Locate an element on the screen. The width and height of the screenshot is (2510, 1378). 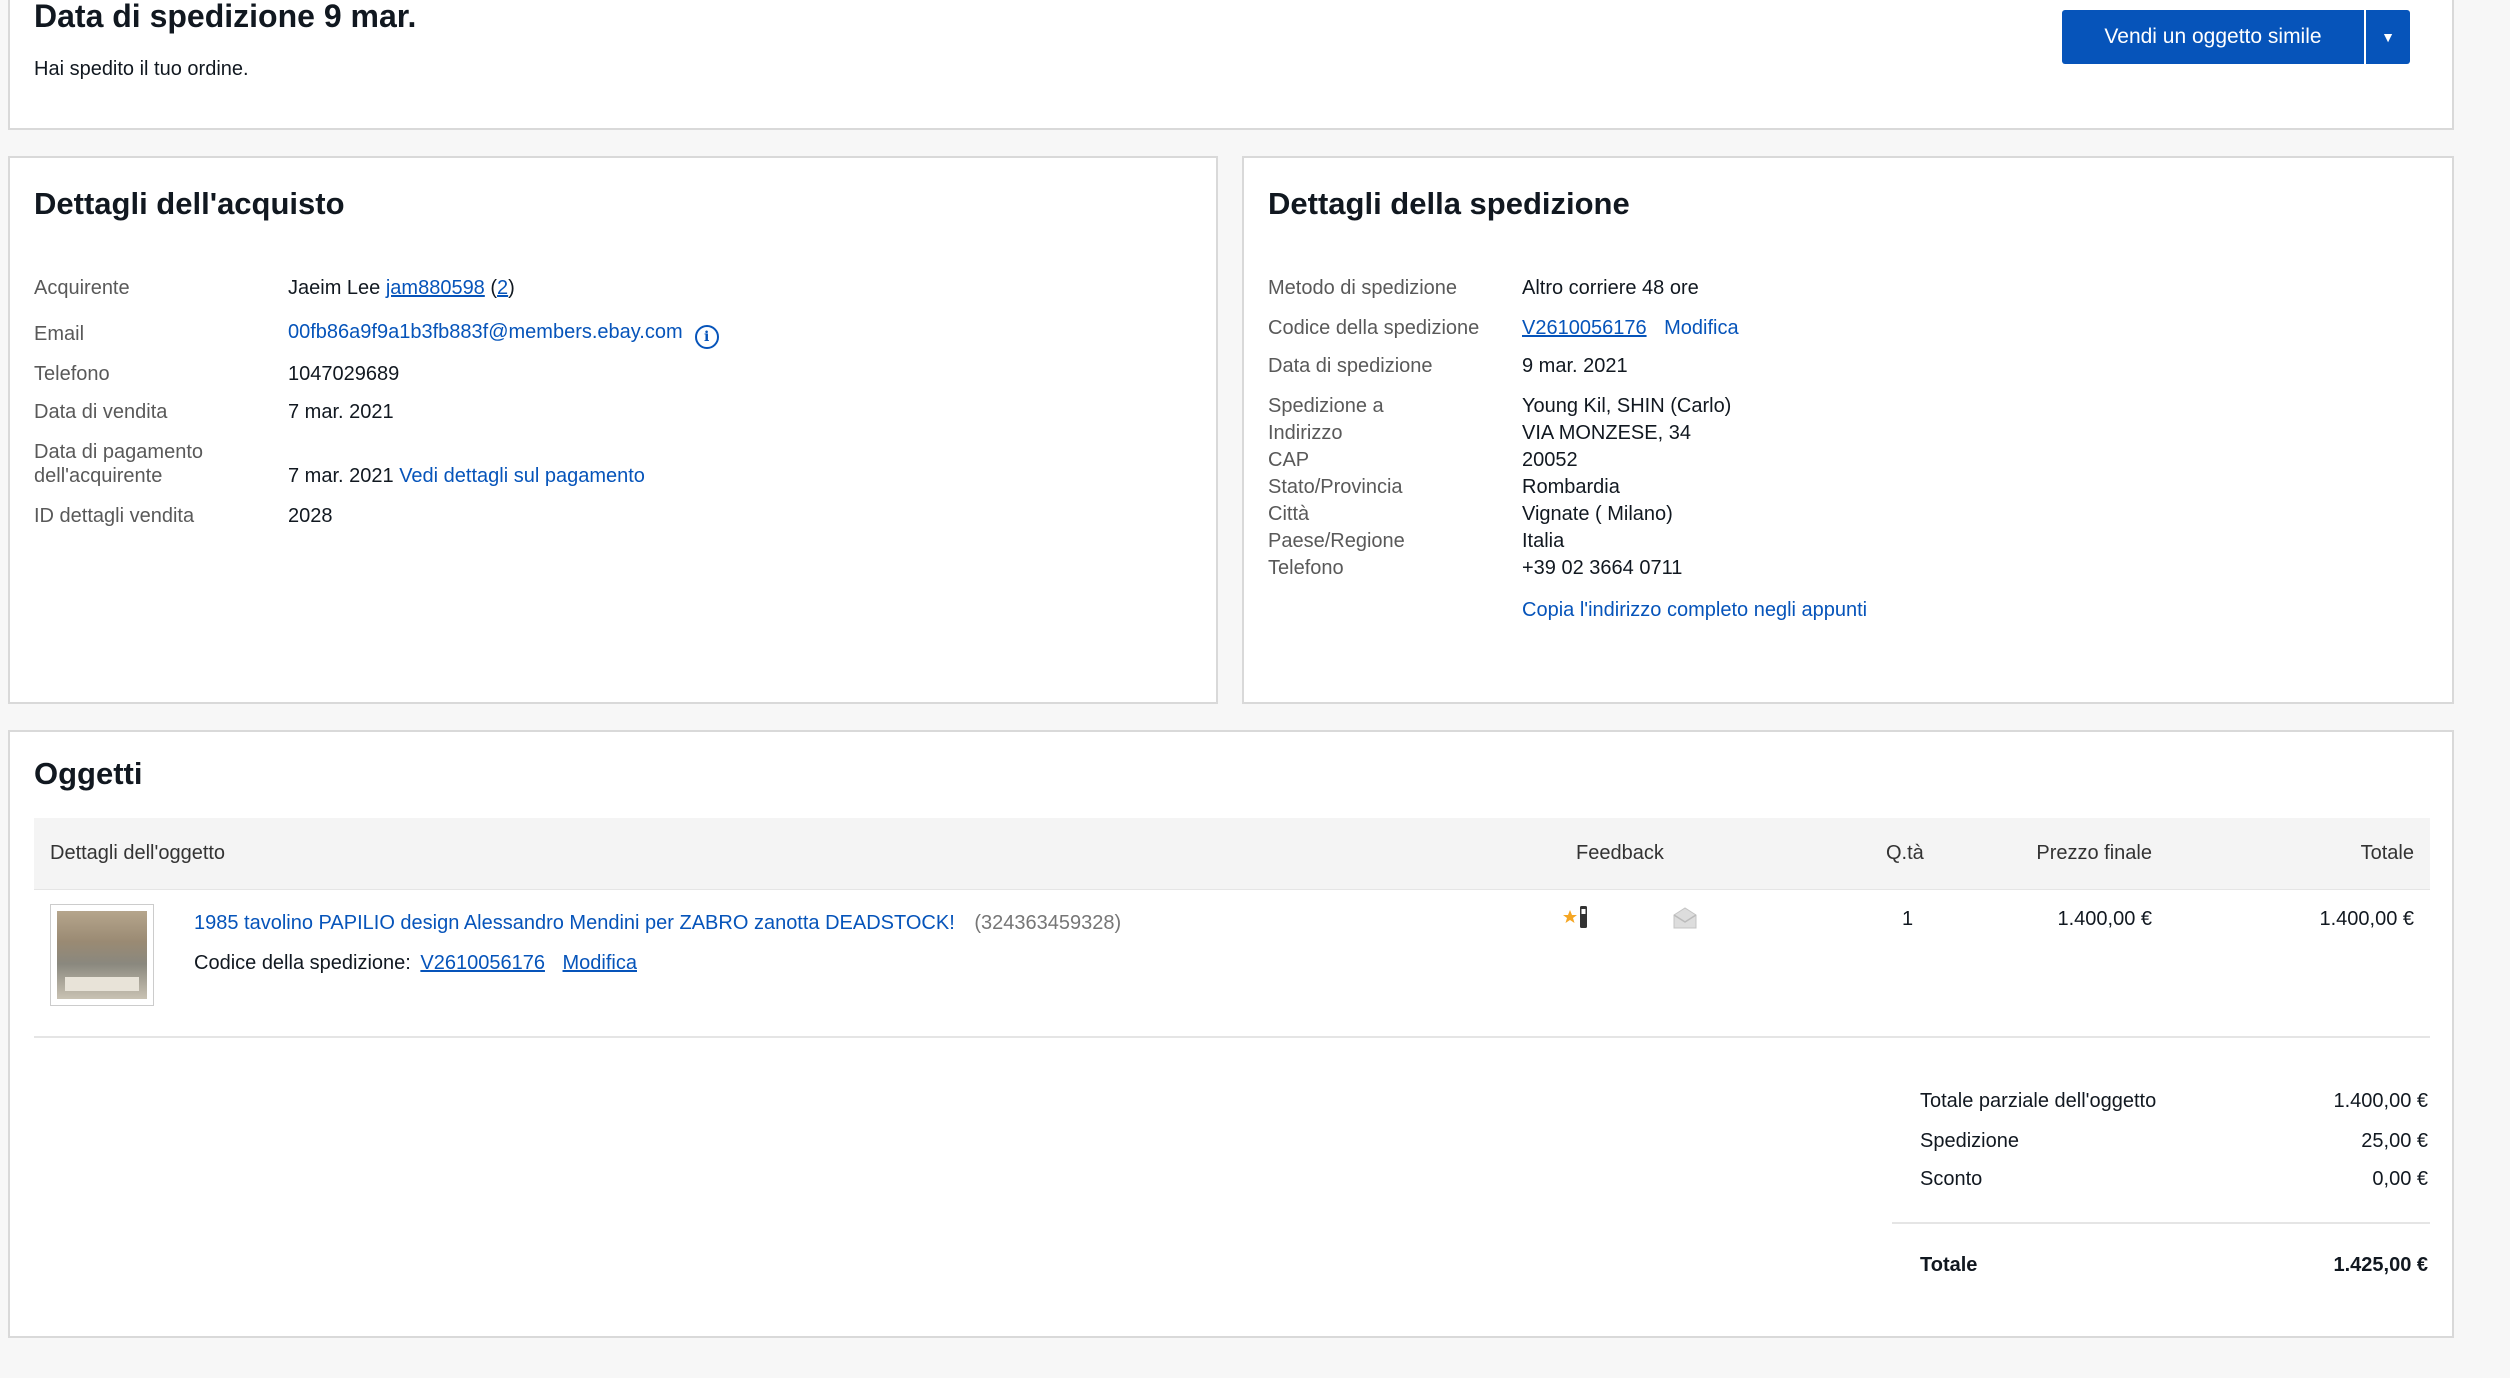
email-value: 00fb86a9f9a1b3fb883f@members.ebay.com i is located at coordinates (503, 334).